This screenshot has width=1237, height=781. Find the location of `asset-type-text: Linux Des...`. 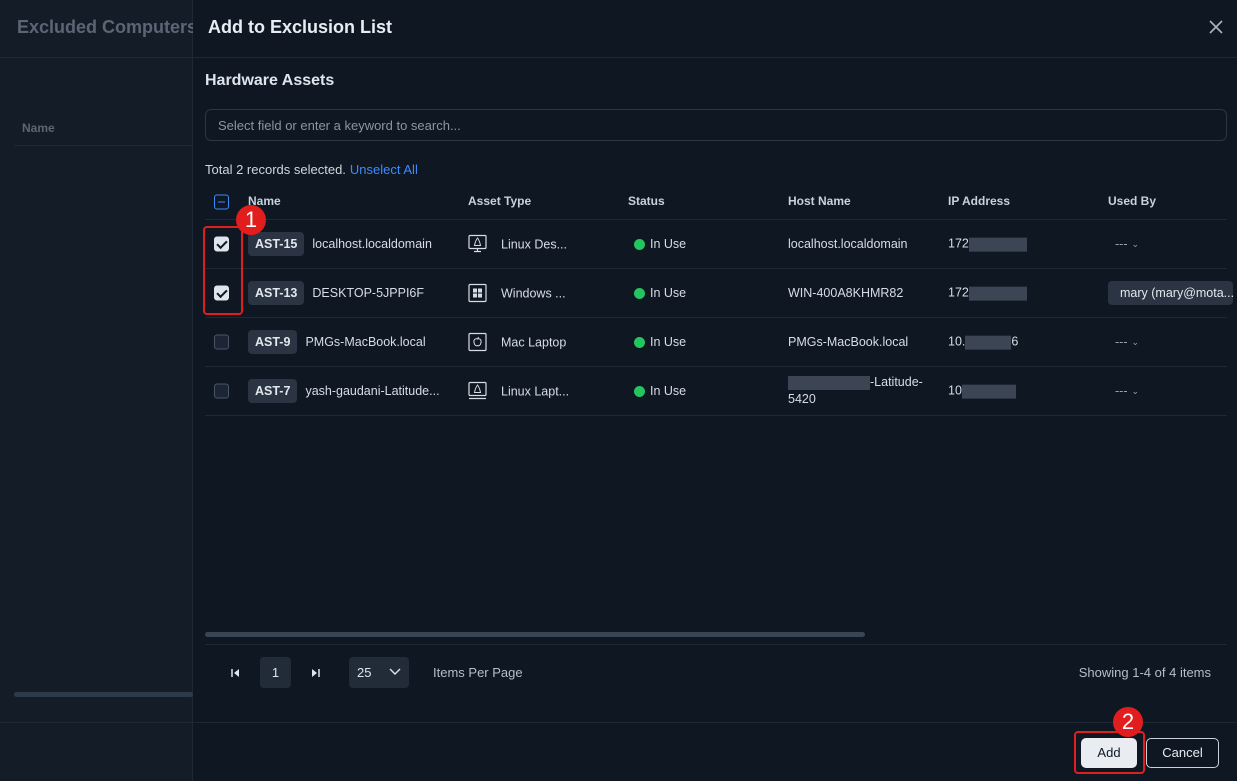

asset-type-text: Linux Des... is located at coordinates (534, 244).